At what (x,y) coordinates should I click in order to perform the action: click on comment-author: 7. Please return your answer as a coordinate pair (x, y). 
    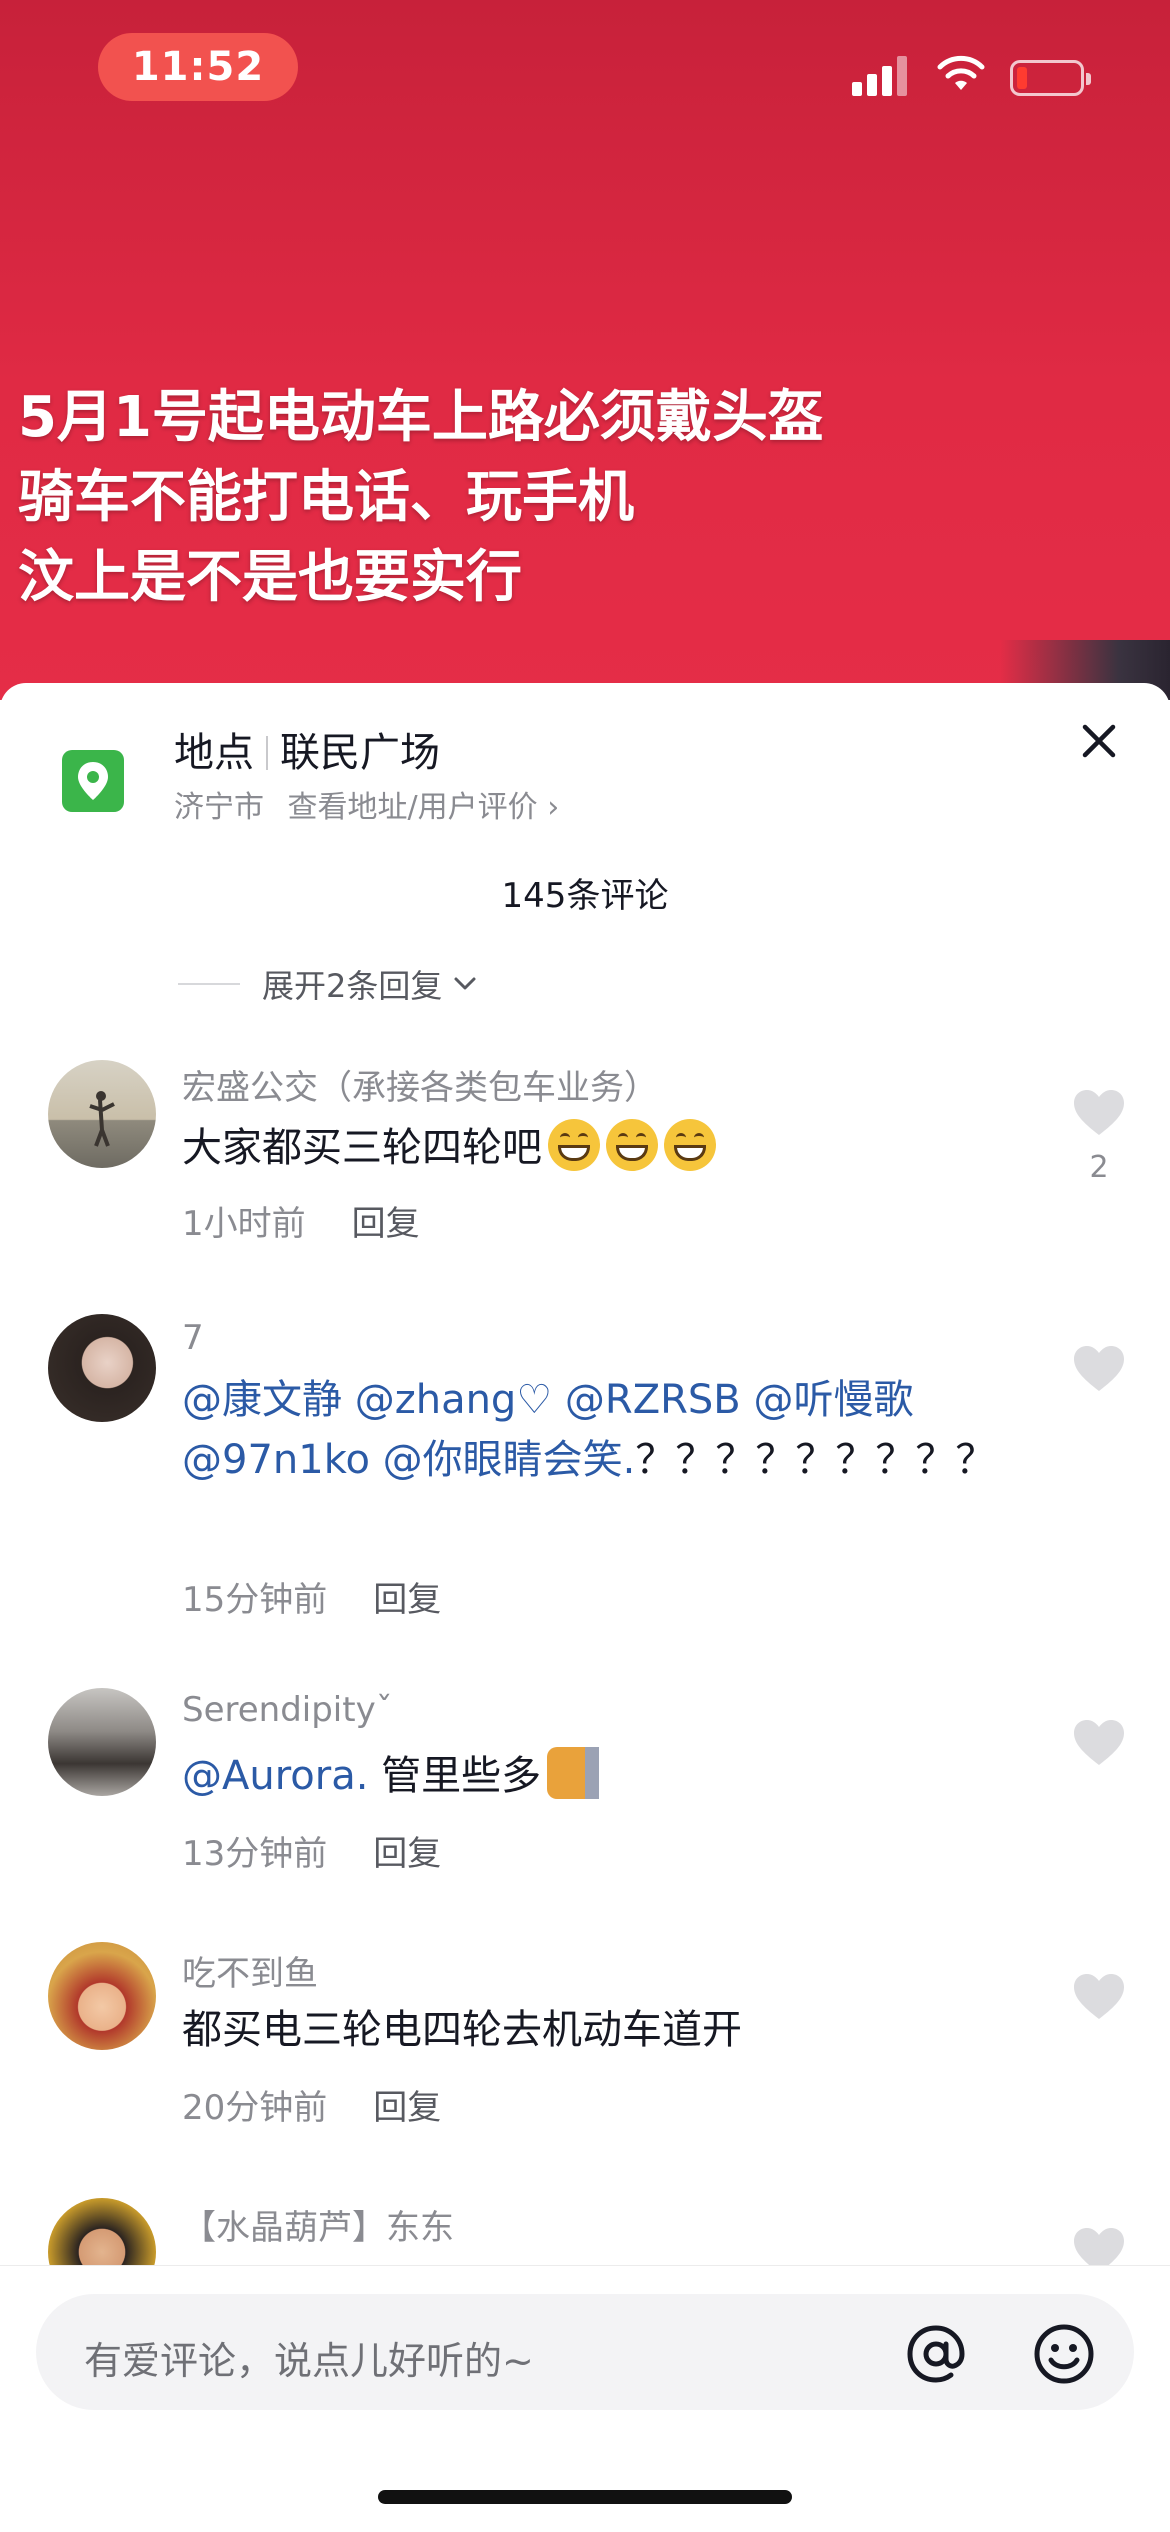
    Looking at the image, I should click on (193, 1338).